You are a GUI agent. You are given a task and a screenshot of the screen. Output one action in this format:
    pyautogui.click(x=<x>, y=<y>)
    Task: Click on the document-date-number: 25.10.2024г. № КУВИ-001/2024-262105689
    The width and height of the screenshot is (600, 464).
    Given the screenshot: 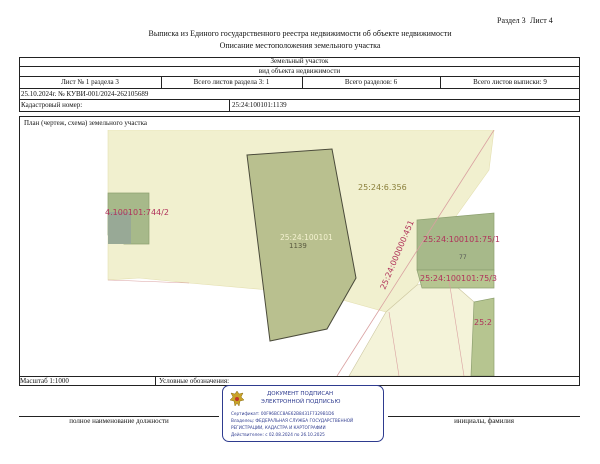 What is the action you would take?
    pyautogui.click(x=85, y=94)
    